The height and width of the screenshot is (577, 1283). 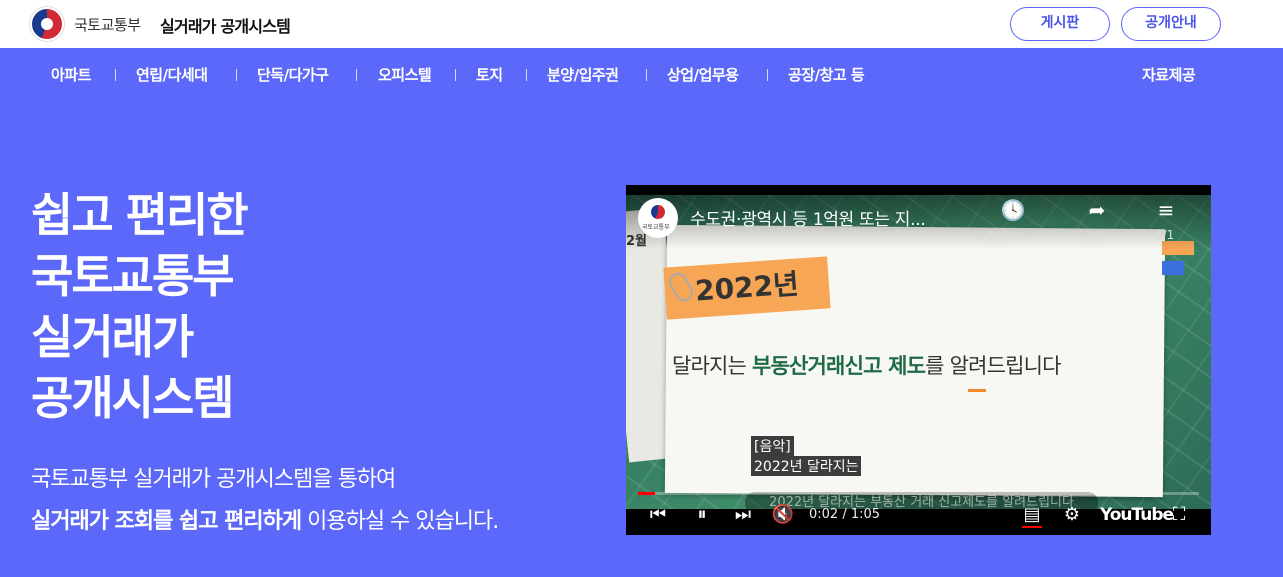 I want to click on hero-title-line: 국토교통부, so click(x=133, y=276).